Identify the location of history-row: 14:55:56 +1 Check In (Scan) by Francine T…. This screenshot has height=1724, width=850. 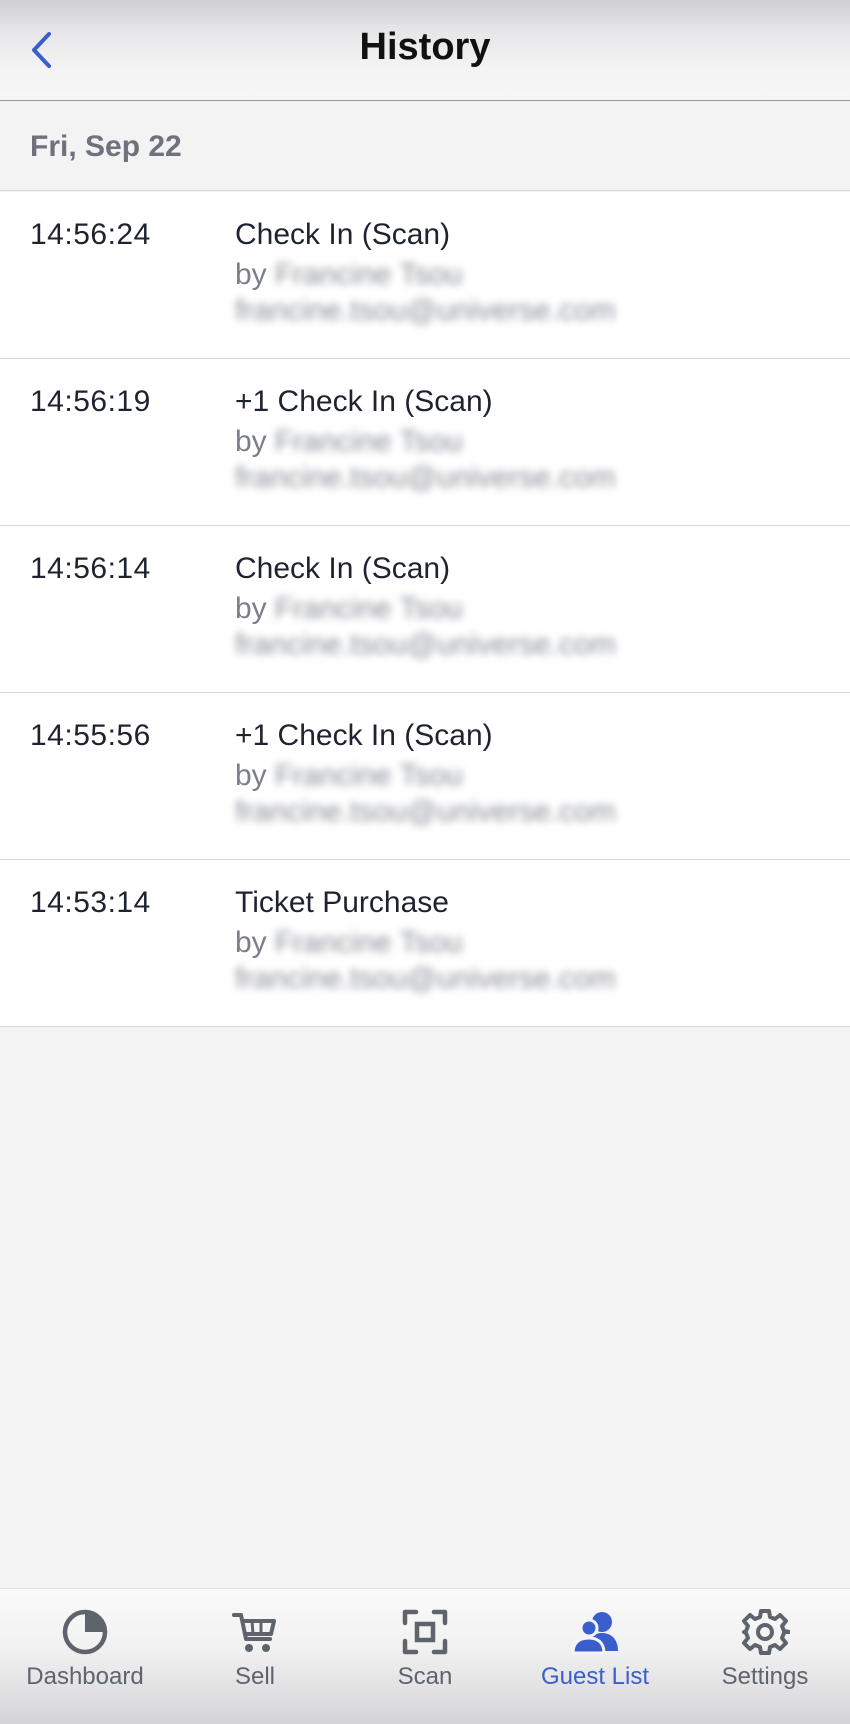
(425, 776).